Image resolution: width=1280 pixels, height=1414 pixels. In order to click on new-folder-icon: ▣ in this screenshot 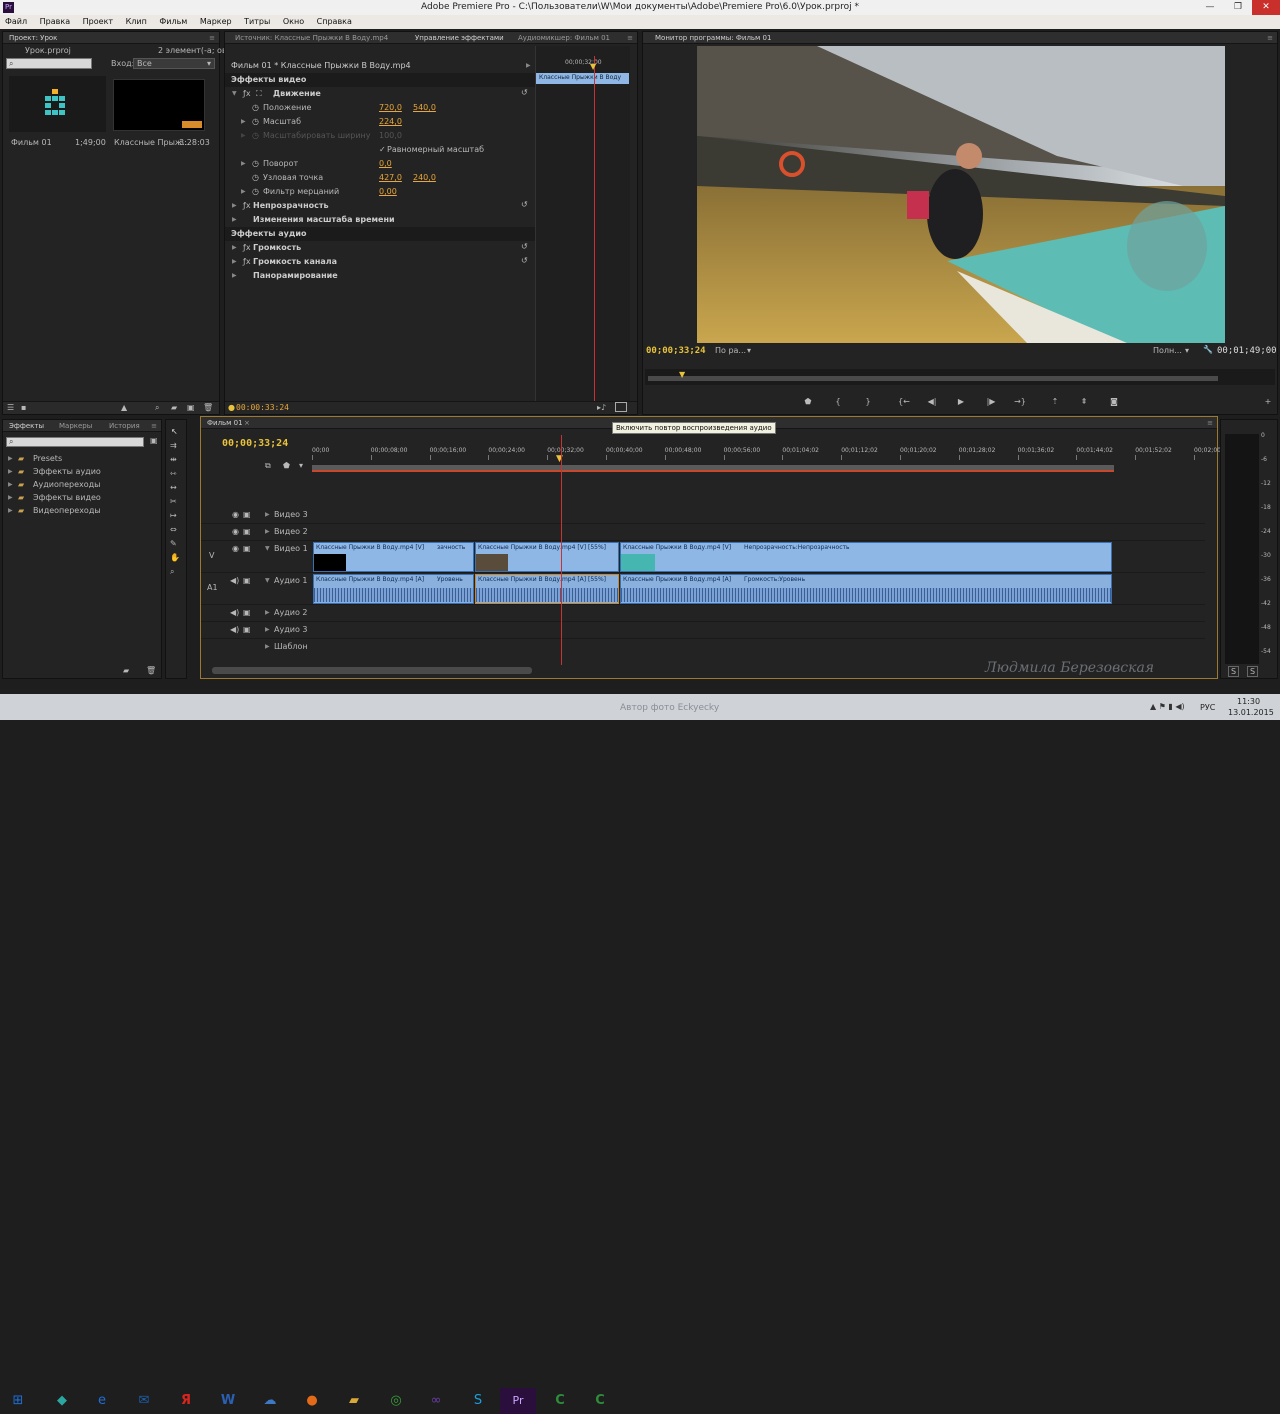, I will do `click(154, 440)`.